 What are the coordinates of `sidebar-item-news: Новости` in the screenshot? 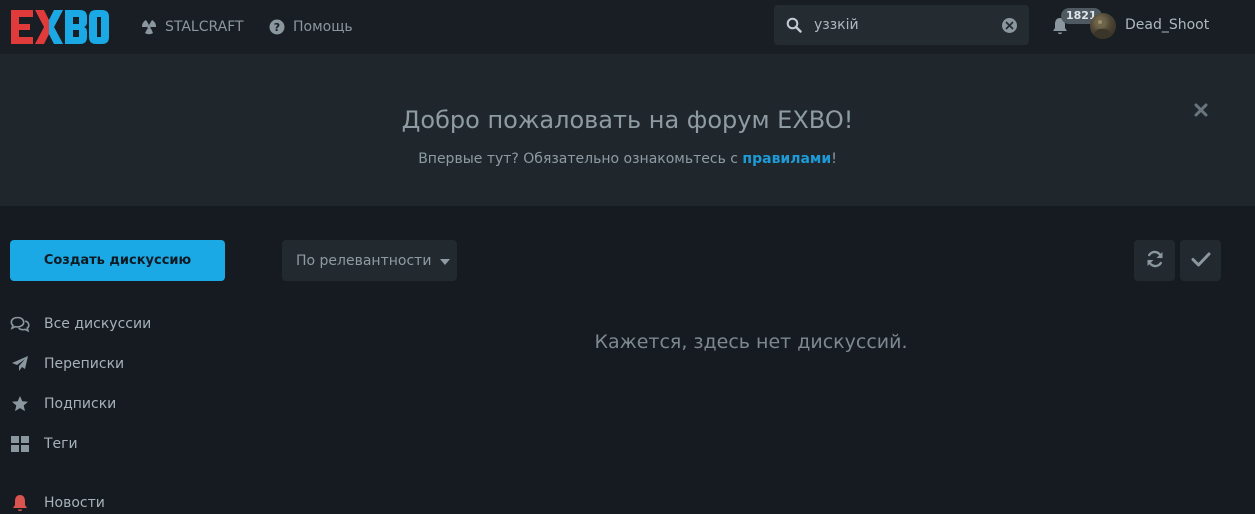 It's located at (57, 503).